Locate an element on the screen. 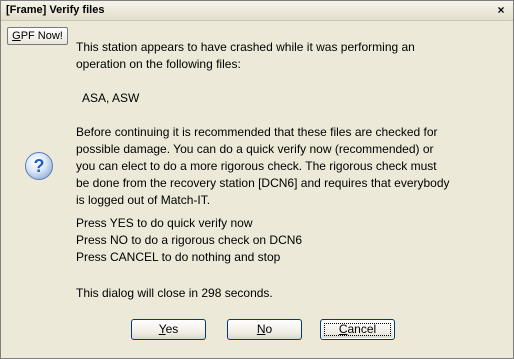 This screenshot has width=514, height=359. question-icon: ? is located at coordinates (39, 166).